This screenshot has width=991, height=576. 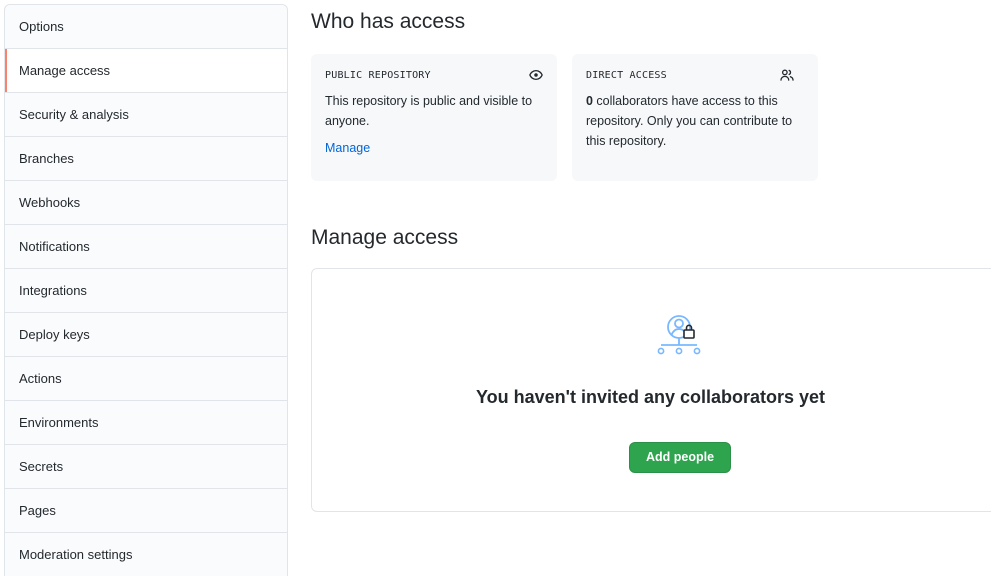 What do you see at coordinates (787, 75) in the screenshot?
I see `people-icon` at bounding box center [787, 75].